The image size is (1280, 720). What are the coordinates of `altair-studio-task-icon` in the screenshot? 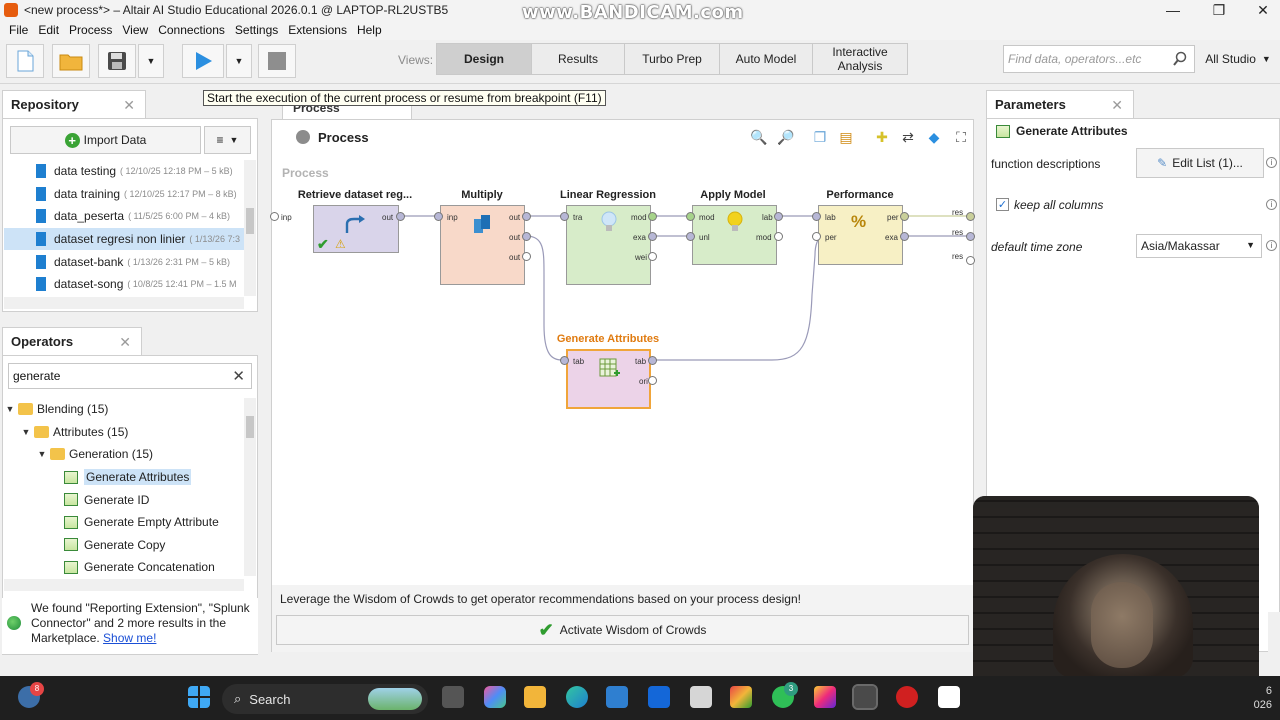 It's located at (865, 697).